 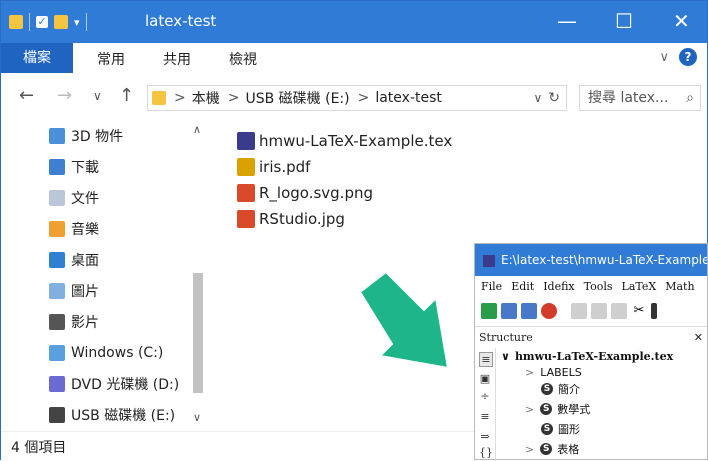 I want to click on recent-locations-icon: ∨, so click(x=97, y=96).